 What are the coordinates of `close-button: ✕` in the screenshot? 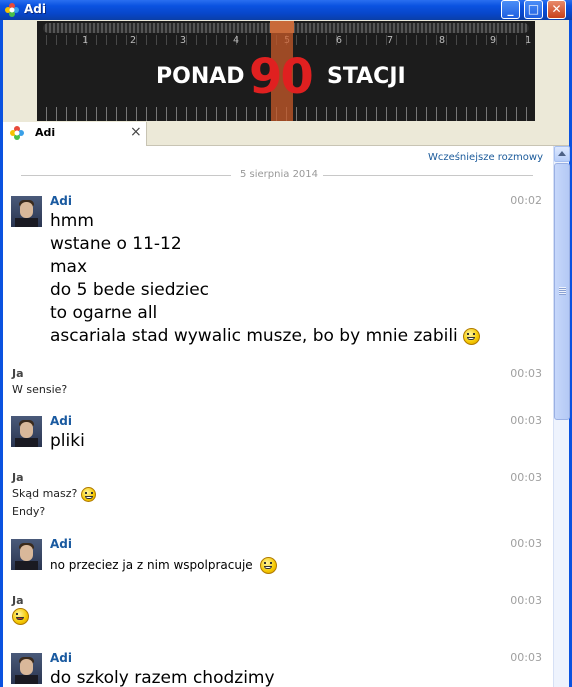 It's located at (556, 9).